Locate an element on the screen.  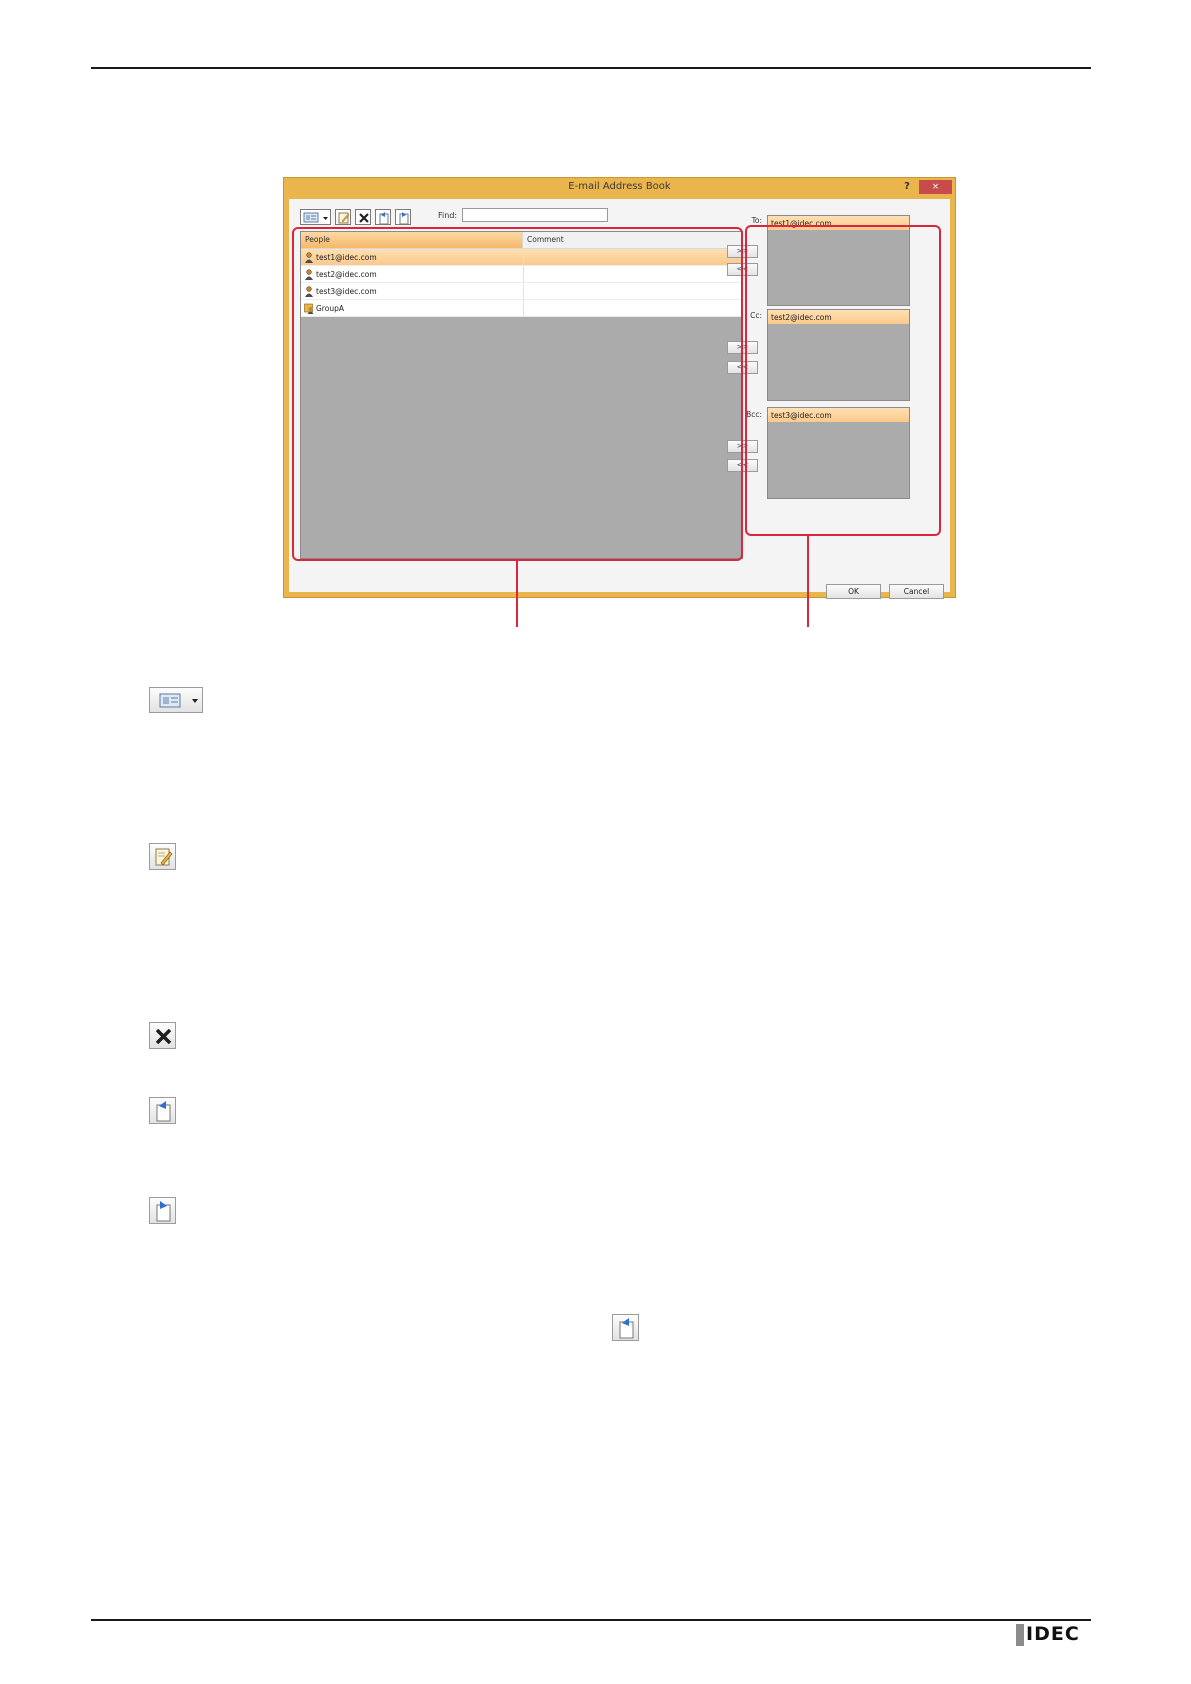
dialog-titlebar: E-mail Address Book ? × is located at coordinates (619, 188).